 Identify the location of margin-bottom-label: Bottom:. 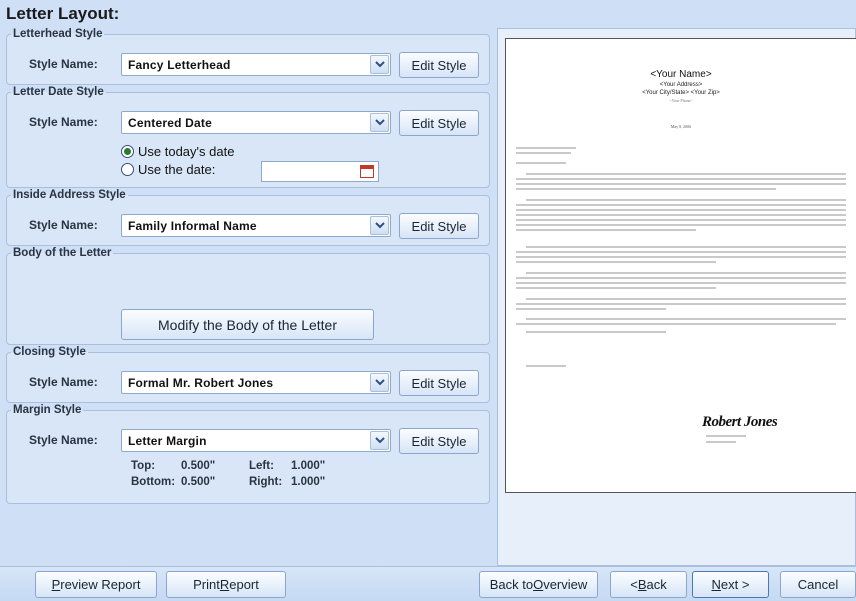
(153, 482).